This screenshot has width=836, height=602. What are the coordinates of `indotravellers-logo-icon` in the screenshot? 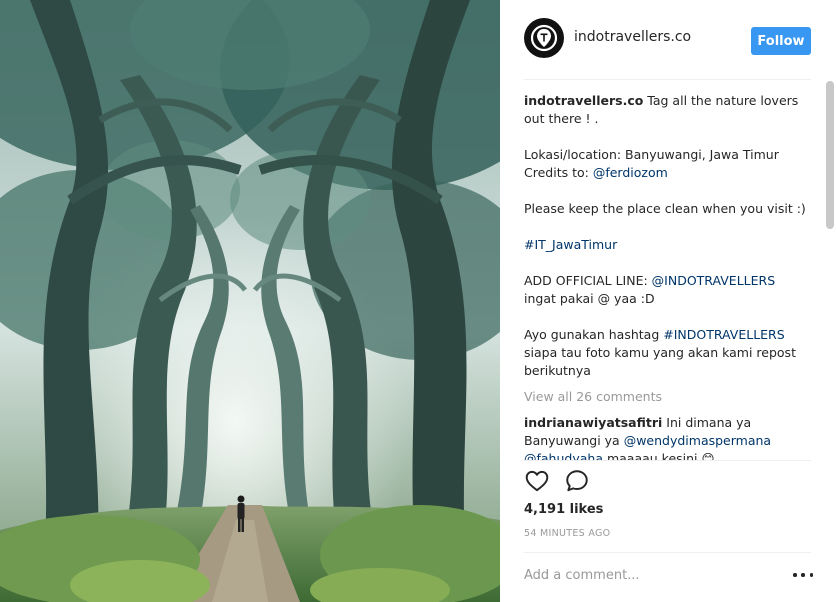 It's located at (544, 38).